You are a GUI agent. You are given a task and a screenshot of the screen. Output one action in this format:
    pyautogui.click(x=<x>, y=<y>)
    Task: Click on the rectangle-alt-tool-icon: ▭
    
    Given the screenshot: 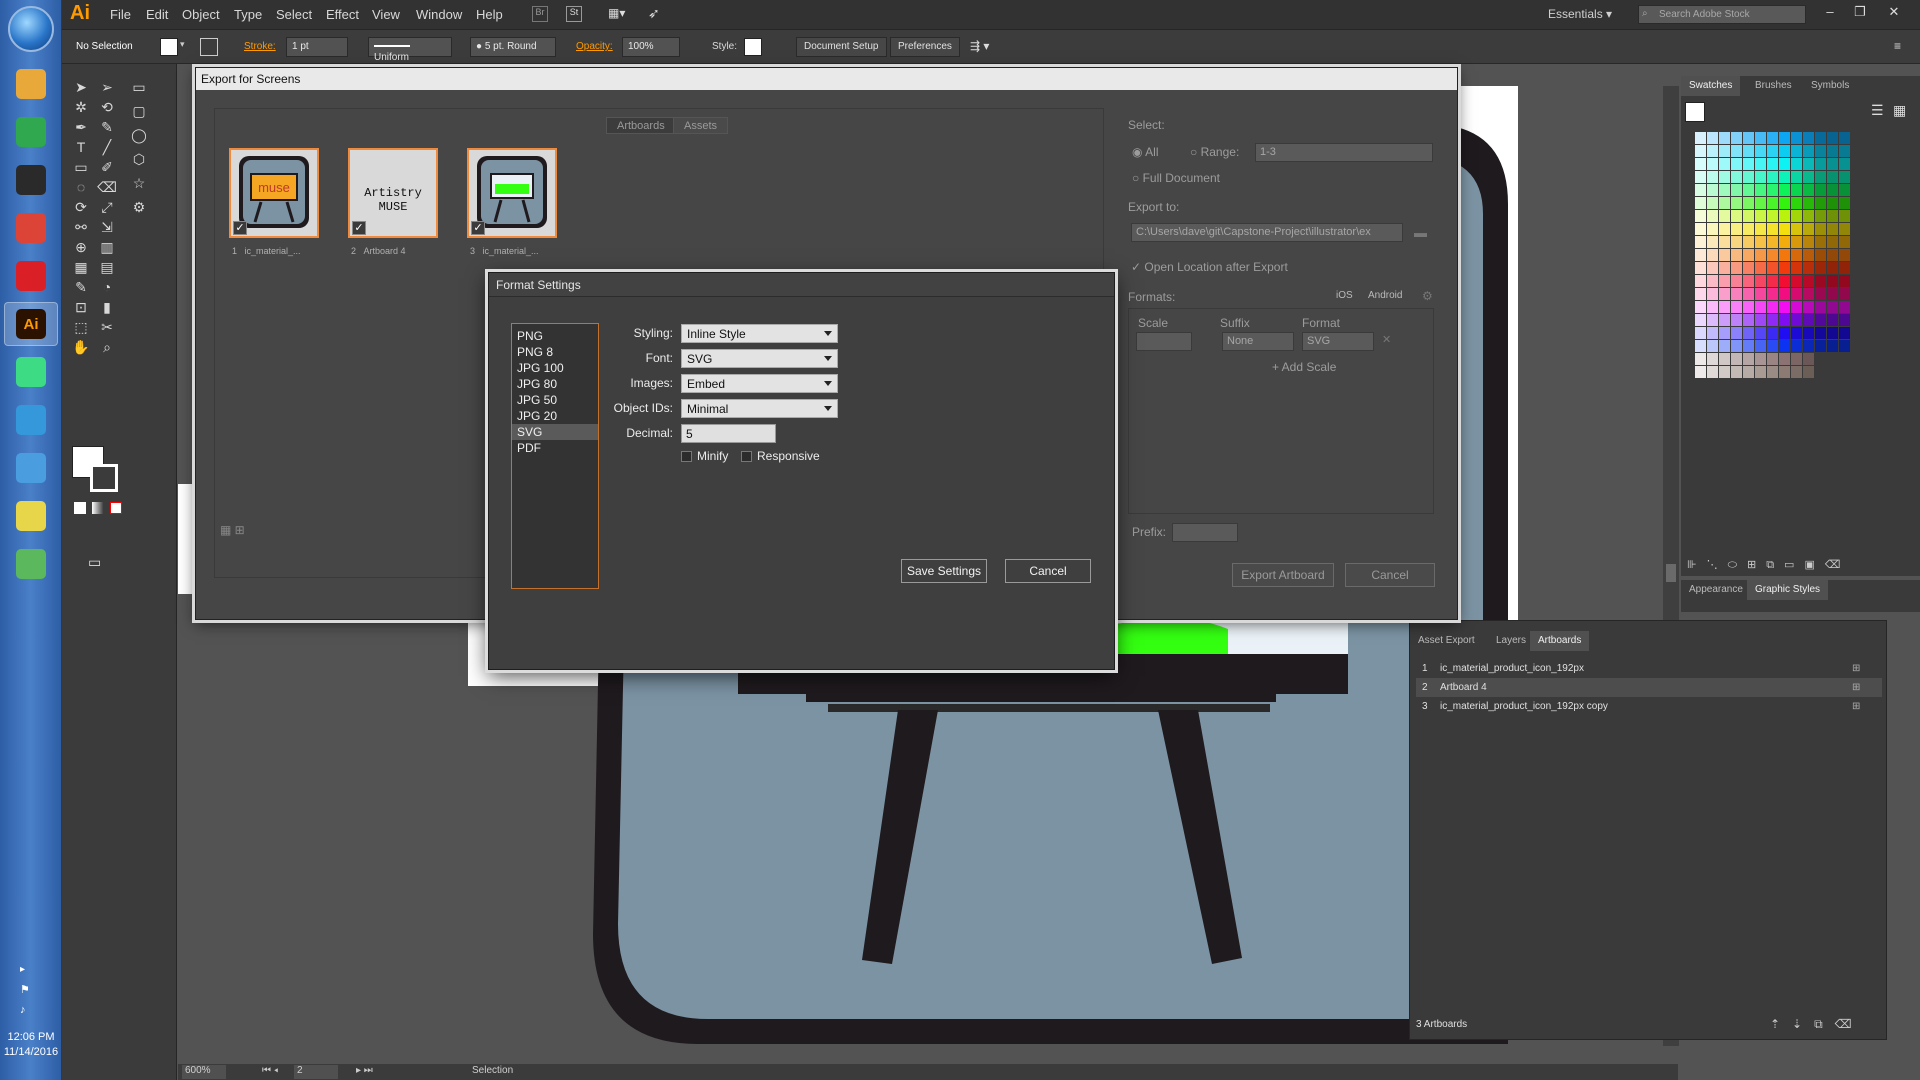 What is the action you would take?
    pyautogui.click(x=139, y=87)
    